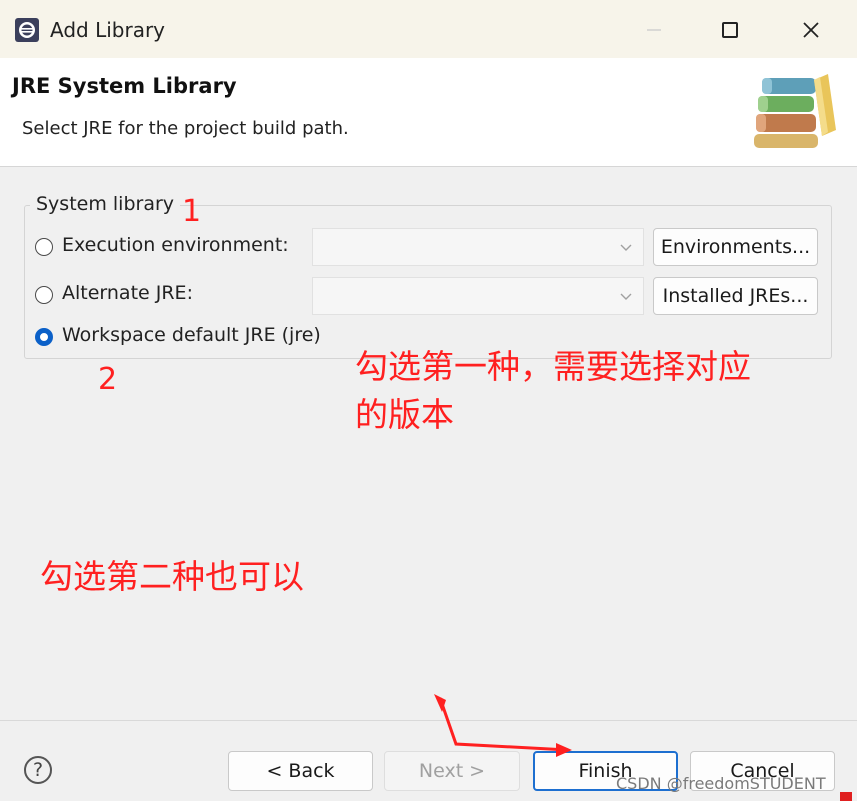 The height and width of the screenshot is (801, 857). I want to click on annotation-arrow, so click(503, 725).